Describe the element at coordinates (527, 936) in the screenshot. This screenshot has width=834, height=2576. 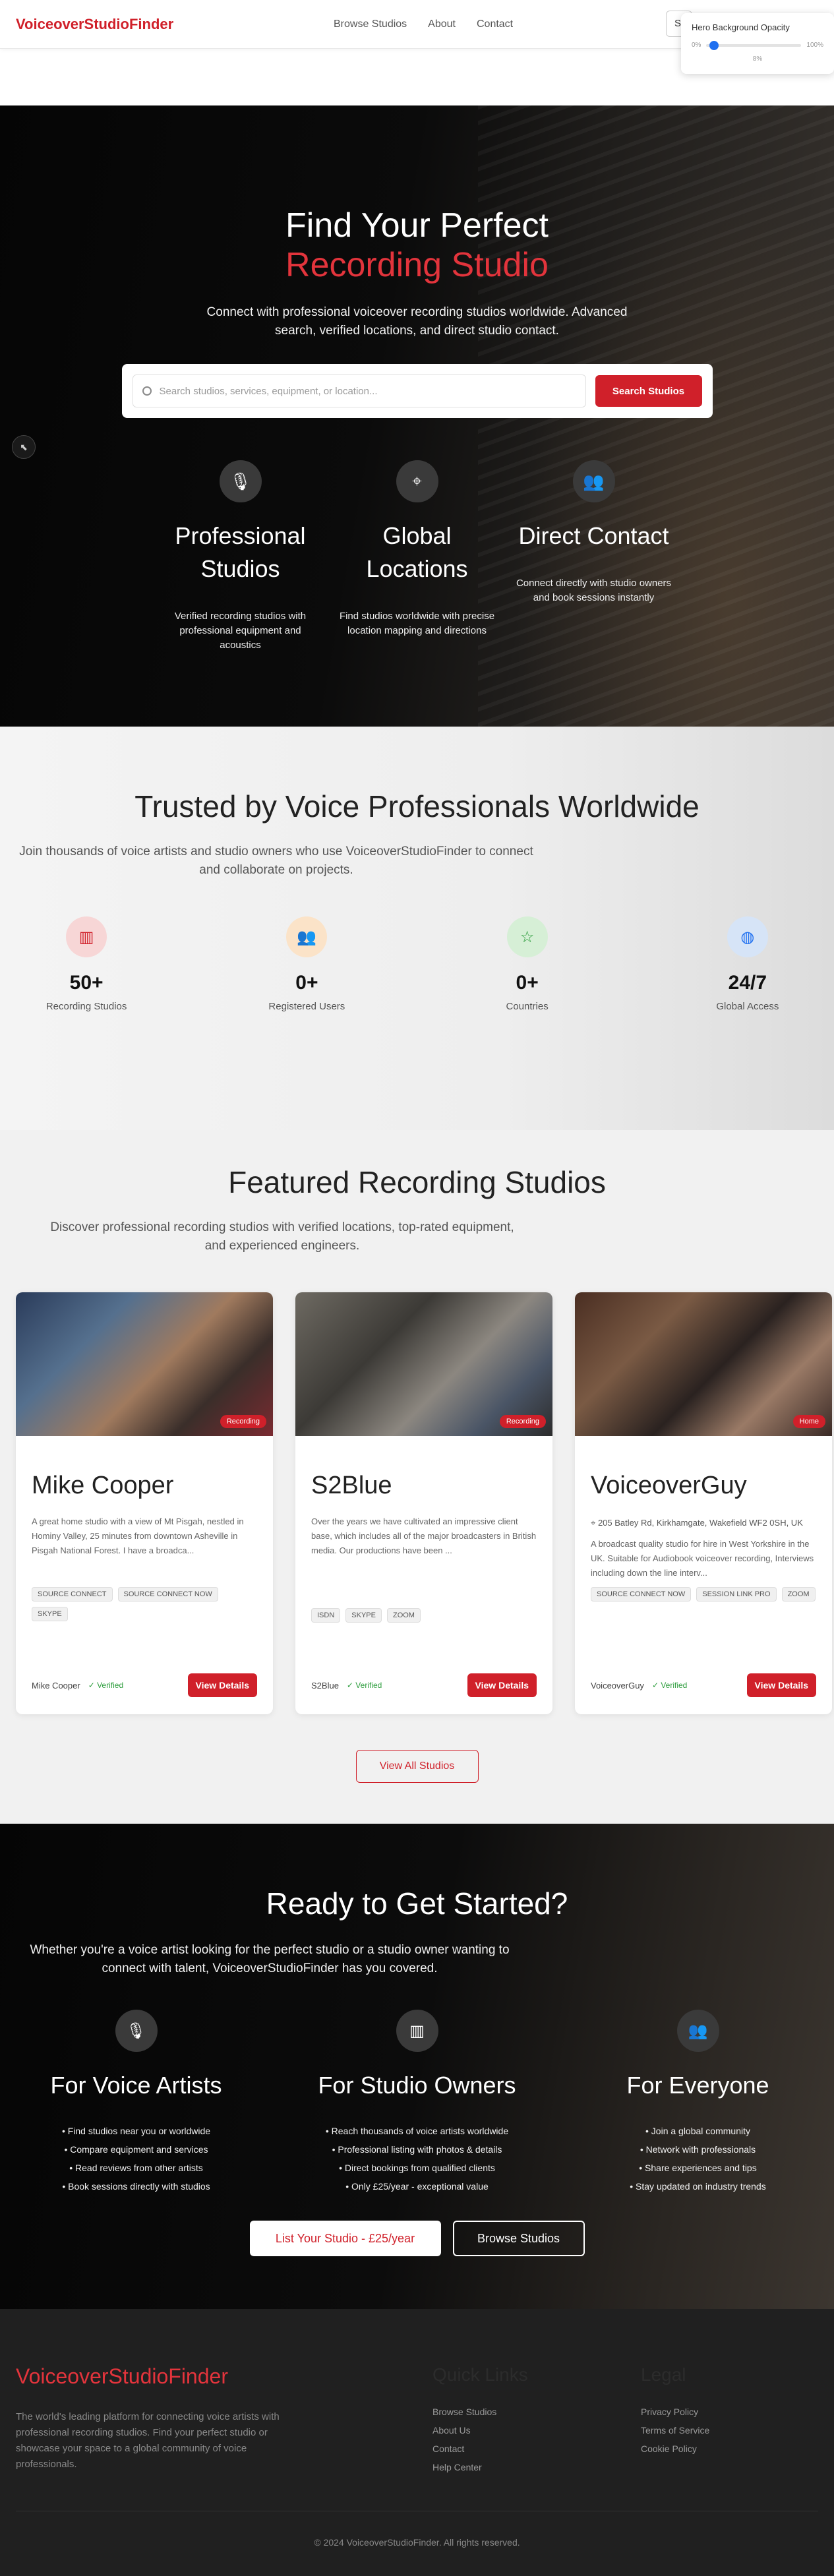
I see `star-icon: ☆` at that location.